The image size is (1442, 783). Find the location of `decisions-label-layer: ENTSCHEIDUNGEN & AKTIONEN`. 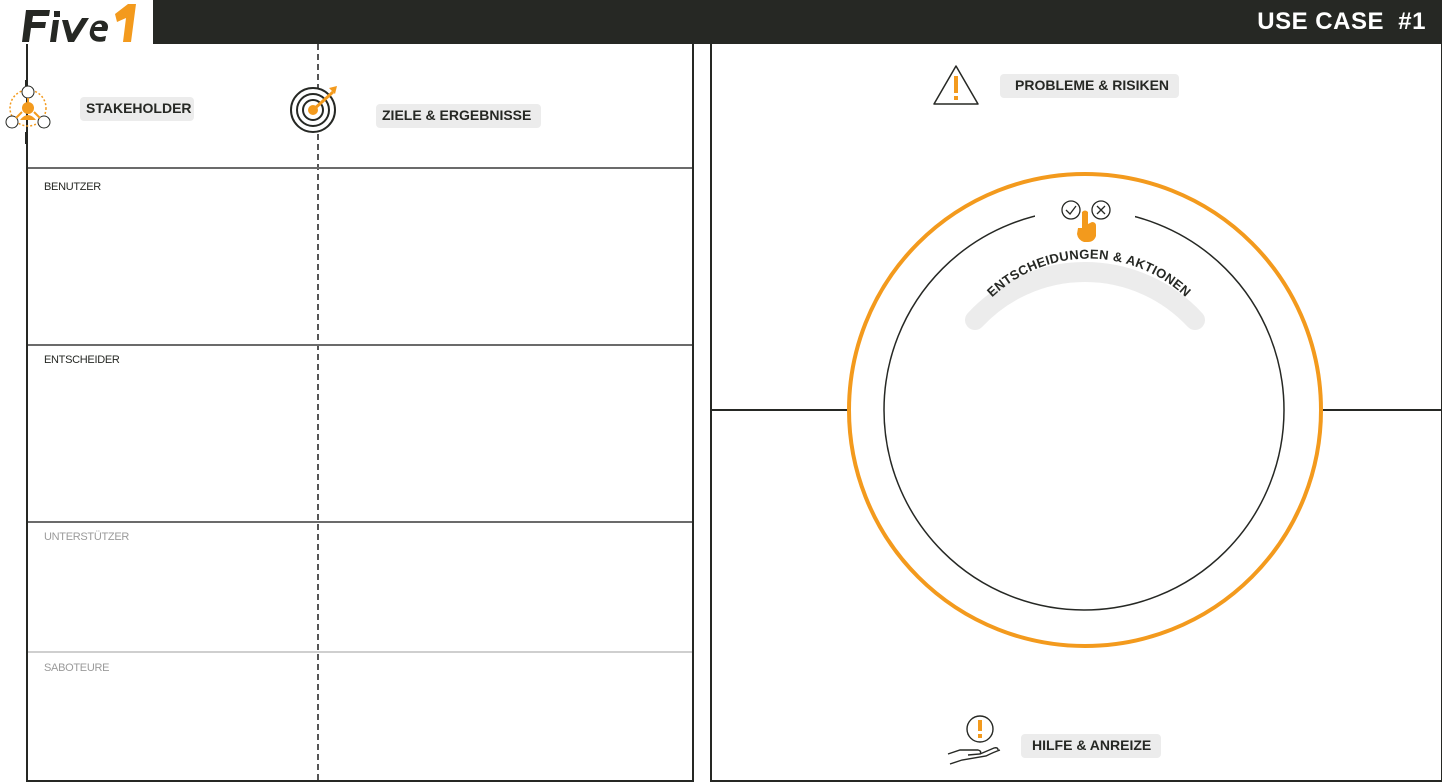

decisions-label-layer: ENTSCHEIDUNGEN & AKTIONEN is located at coordinates (1089, 273).